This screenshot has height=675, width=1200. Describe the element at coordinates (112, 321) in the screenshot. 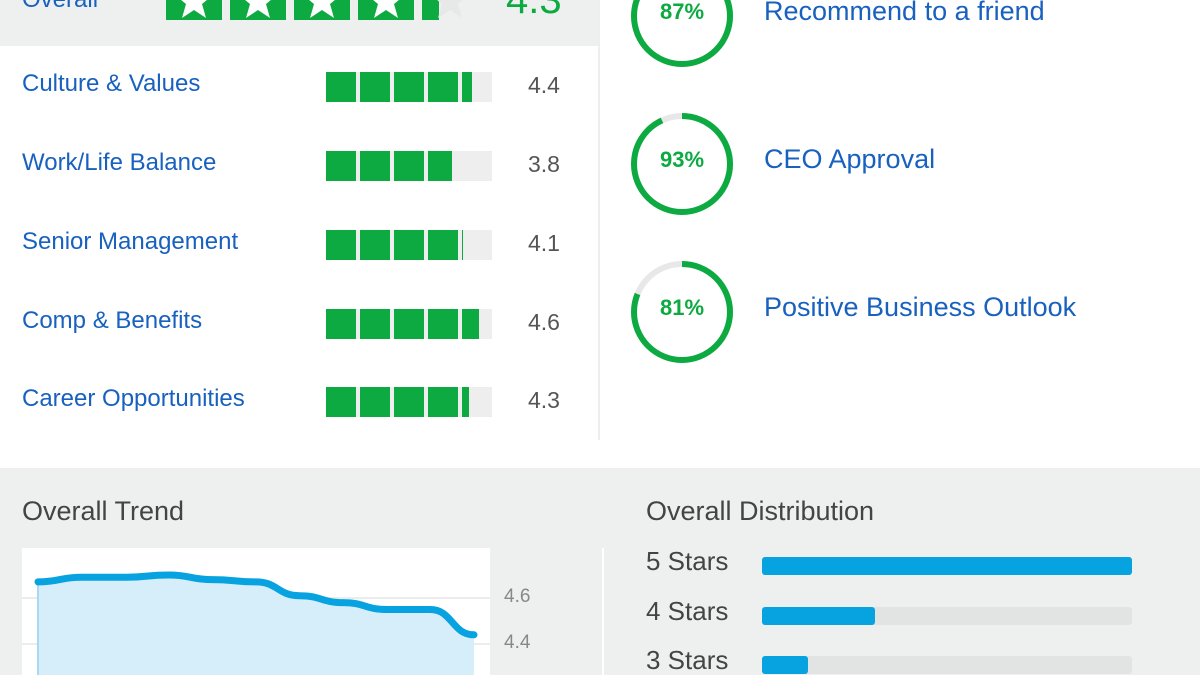

I see `rating-name: Comp & Benefits` at that location.